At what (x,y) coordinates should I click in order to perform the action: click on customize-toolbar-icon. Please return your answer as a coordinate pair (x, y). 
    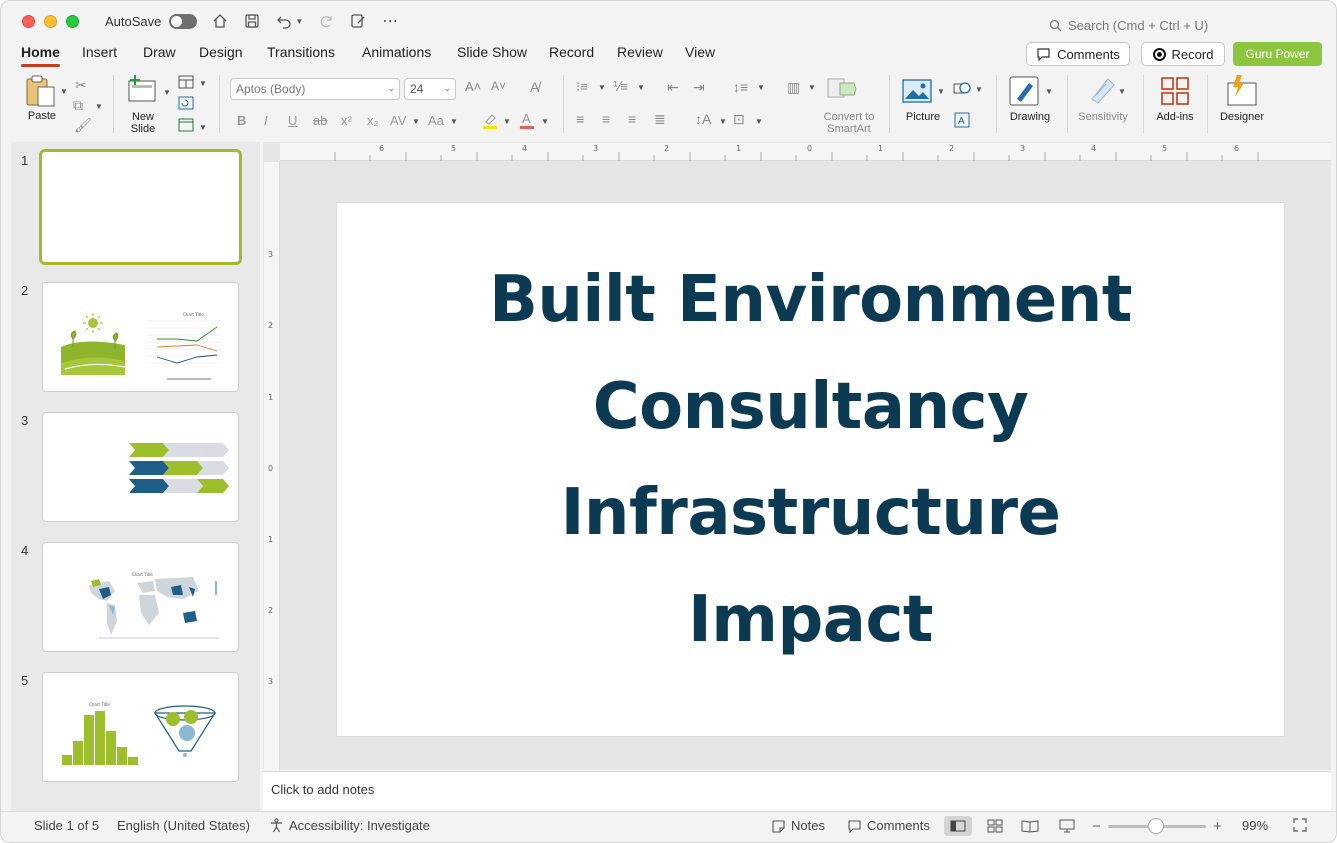
    Looking at the image, I should click on (358, 21).